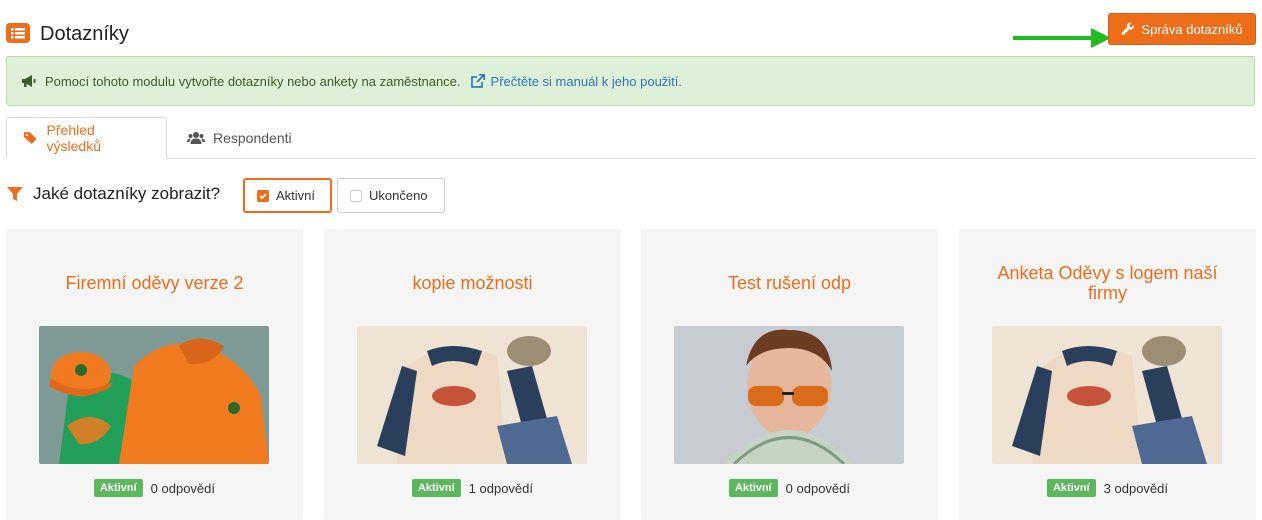 The image size is (1262, 520). Describe the element at coordinates (263, 195) in the screenshot. I see `checkbox-checked-icon` at that location.